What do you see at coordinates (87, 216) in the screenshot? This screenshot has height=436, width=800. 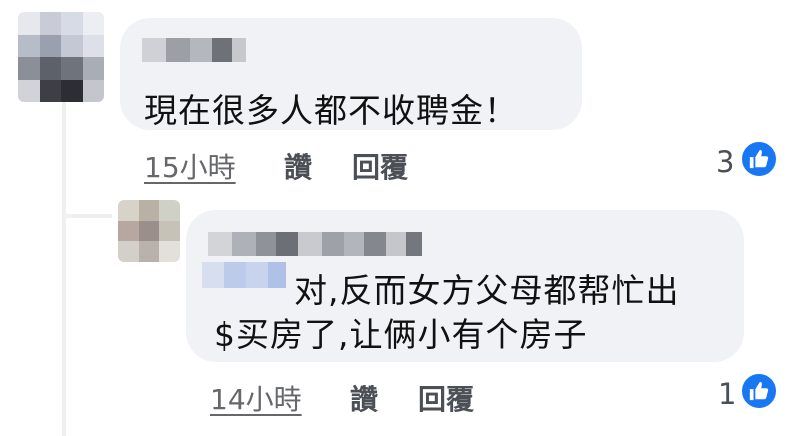 I see `reply-thread-branch` at bounding box center [87, 216].